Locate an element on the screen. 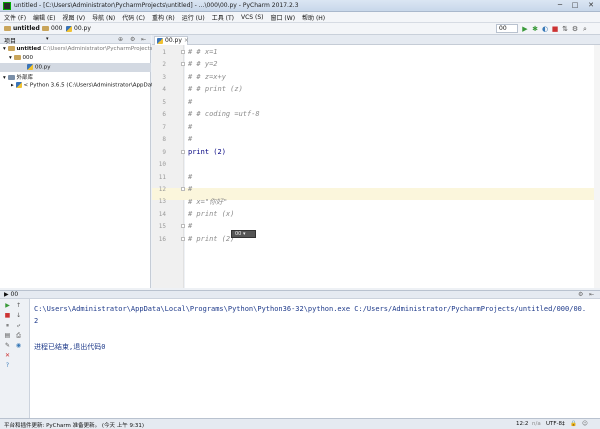  editor-tabs: 00.py × is located at coordinates (376, 40).